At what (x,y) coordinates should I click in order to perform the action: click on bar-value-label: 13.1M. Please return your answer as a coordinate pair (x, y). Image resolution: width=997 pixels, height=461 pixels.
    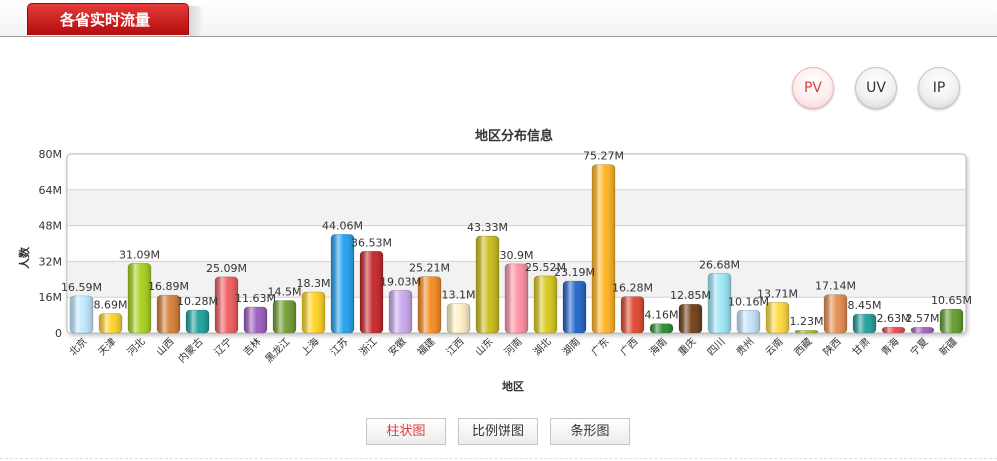
    Looking at the image, I should click on (459, 295).